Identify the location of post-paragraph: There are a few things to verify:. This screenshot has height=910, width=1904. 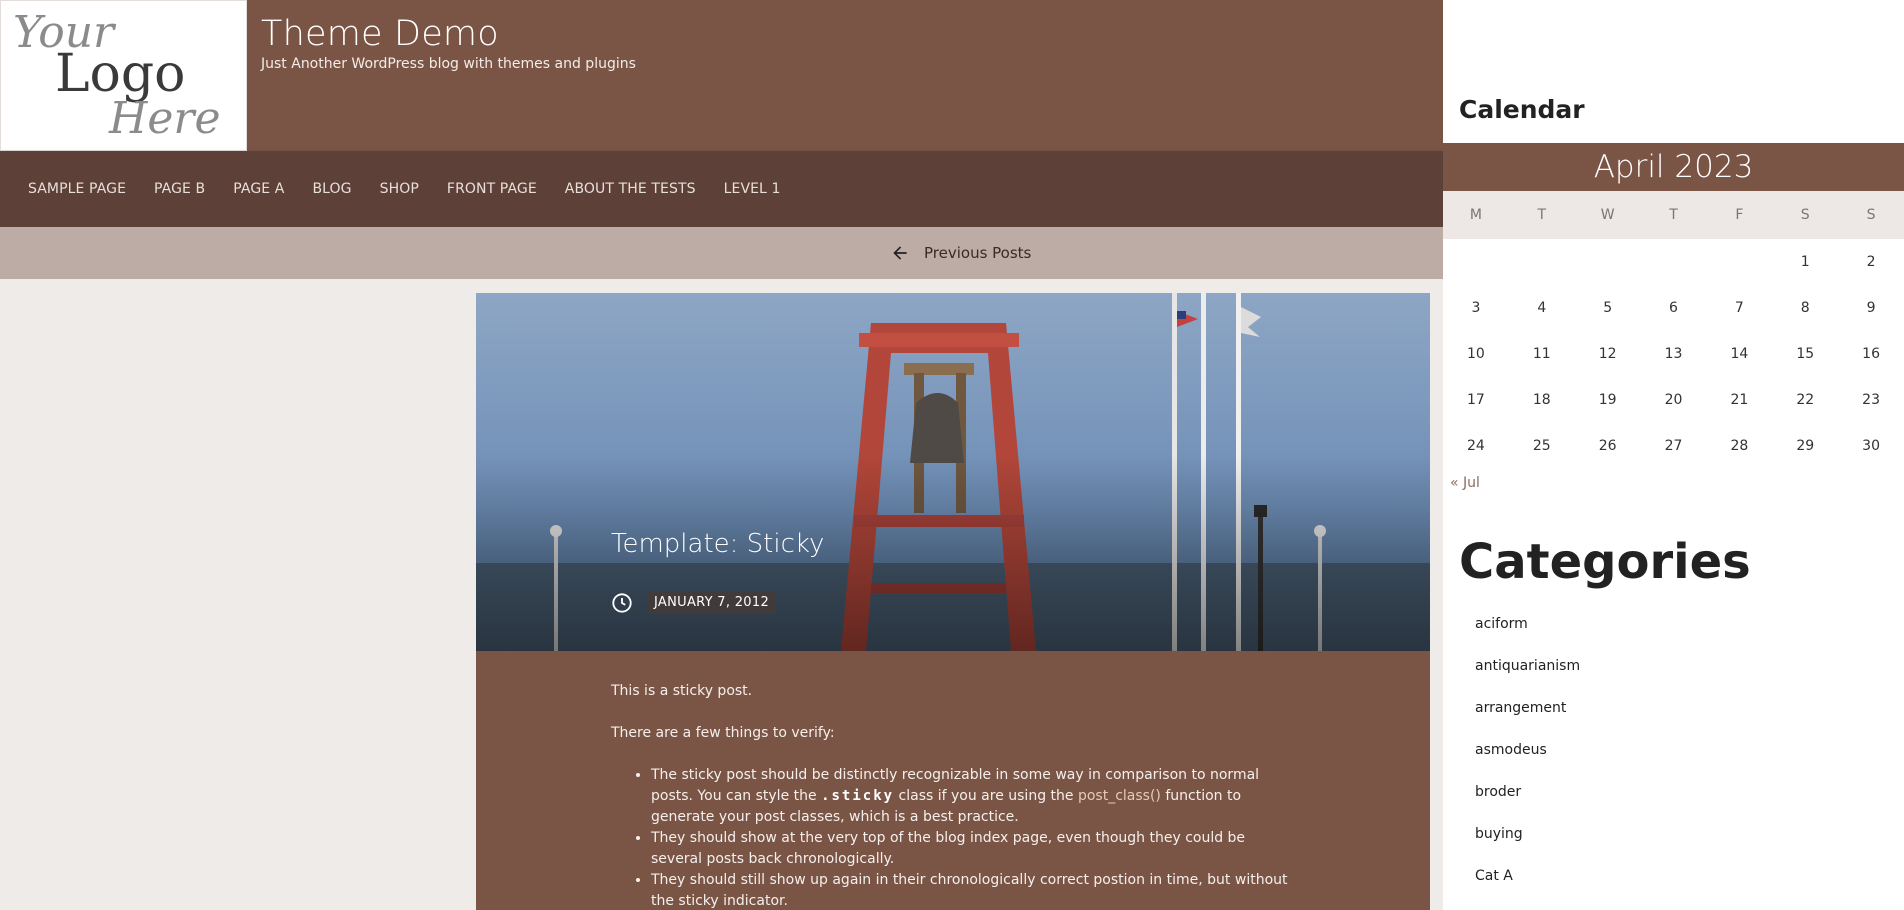
(723, 733).